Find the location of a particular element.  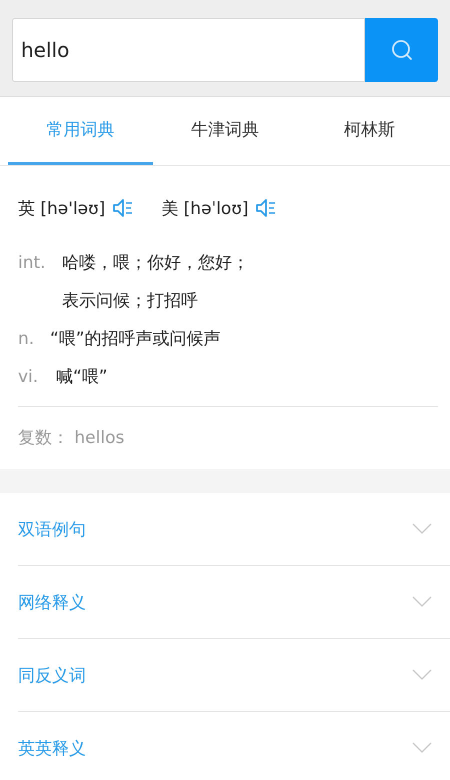

search-button is located at coordinates (401, 50).